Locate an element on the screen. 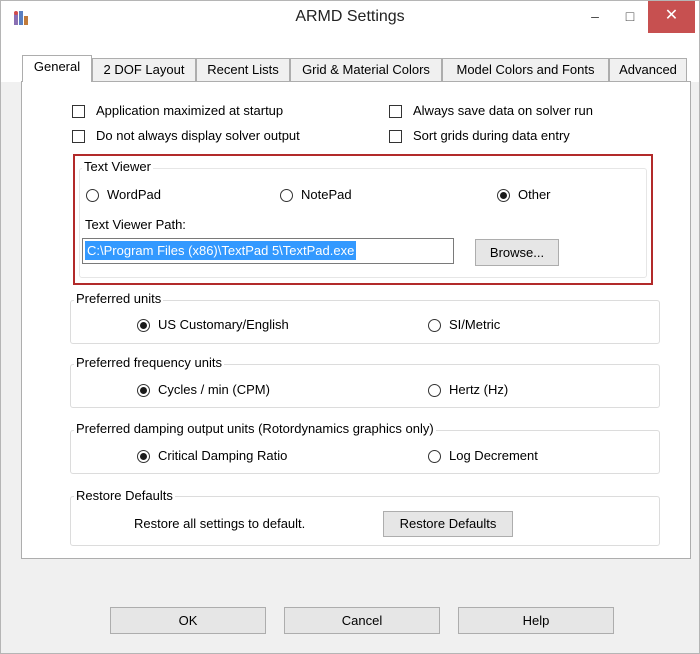 The width and height of the screenshot is (700, 654). notepad-radio is located at coordinates (286, 195).